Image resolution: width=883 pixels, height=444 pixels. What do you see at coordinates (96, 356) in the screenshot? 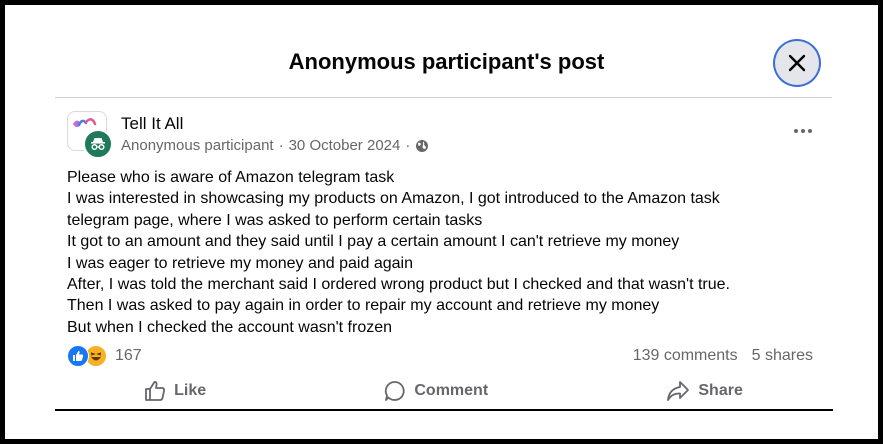
I see `laughing-face-icon` at bounding box center [96, 356].